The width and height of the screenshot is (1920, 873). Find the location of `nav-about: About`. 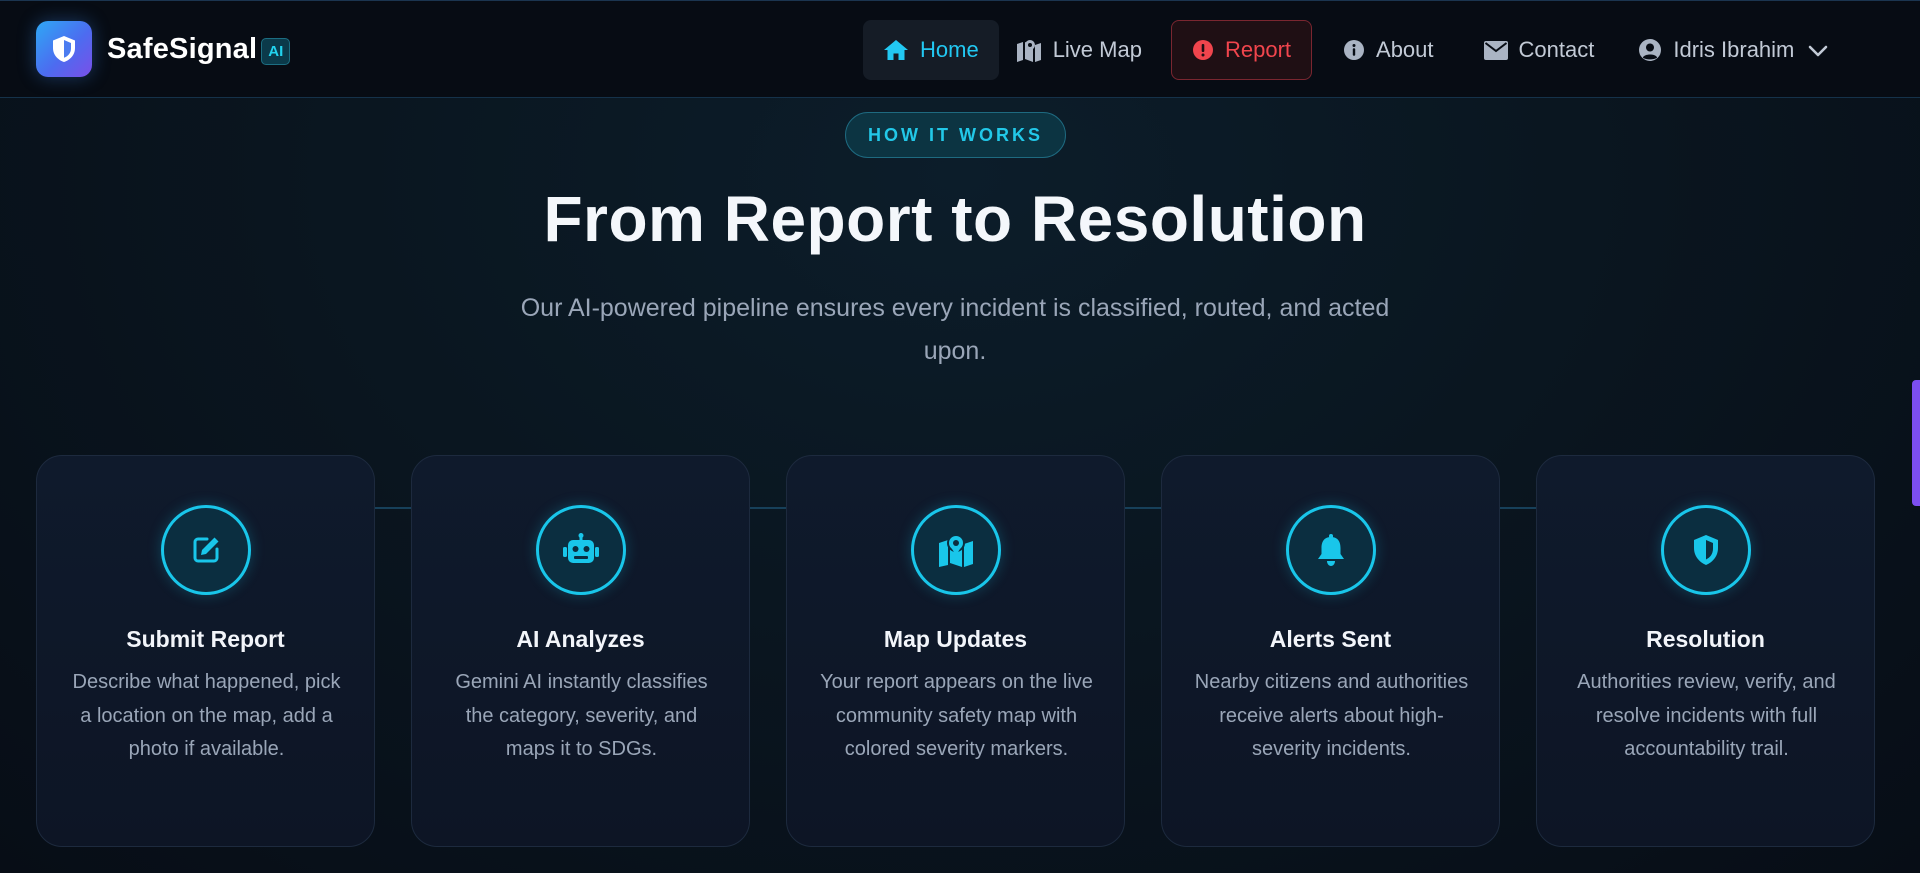

nav-about: About is located at coordinates (1387, 50).